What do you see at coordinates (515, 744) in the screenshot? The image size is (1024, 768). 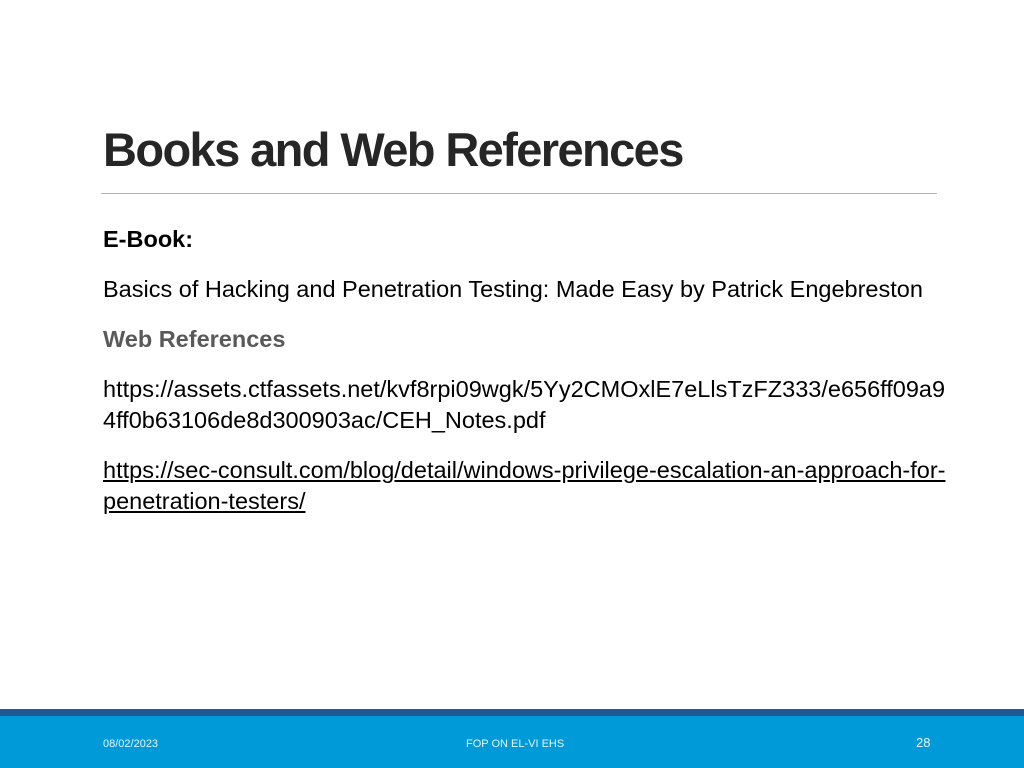 I see `footer-title: FOP ON EL-VI EHS` at bounding box center [515, 744].